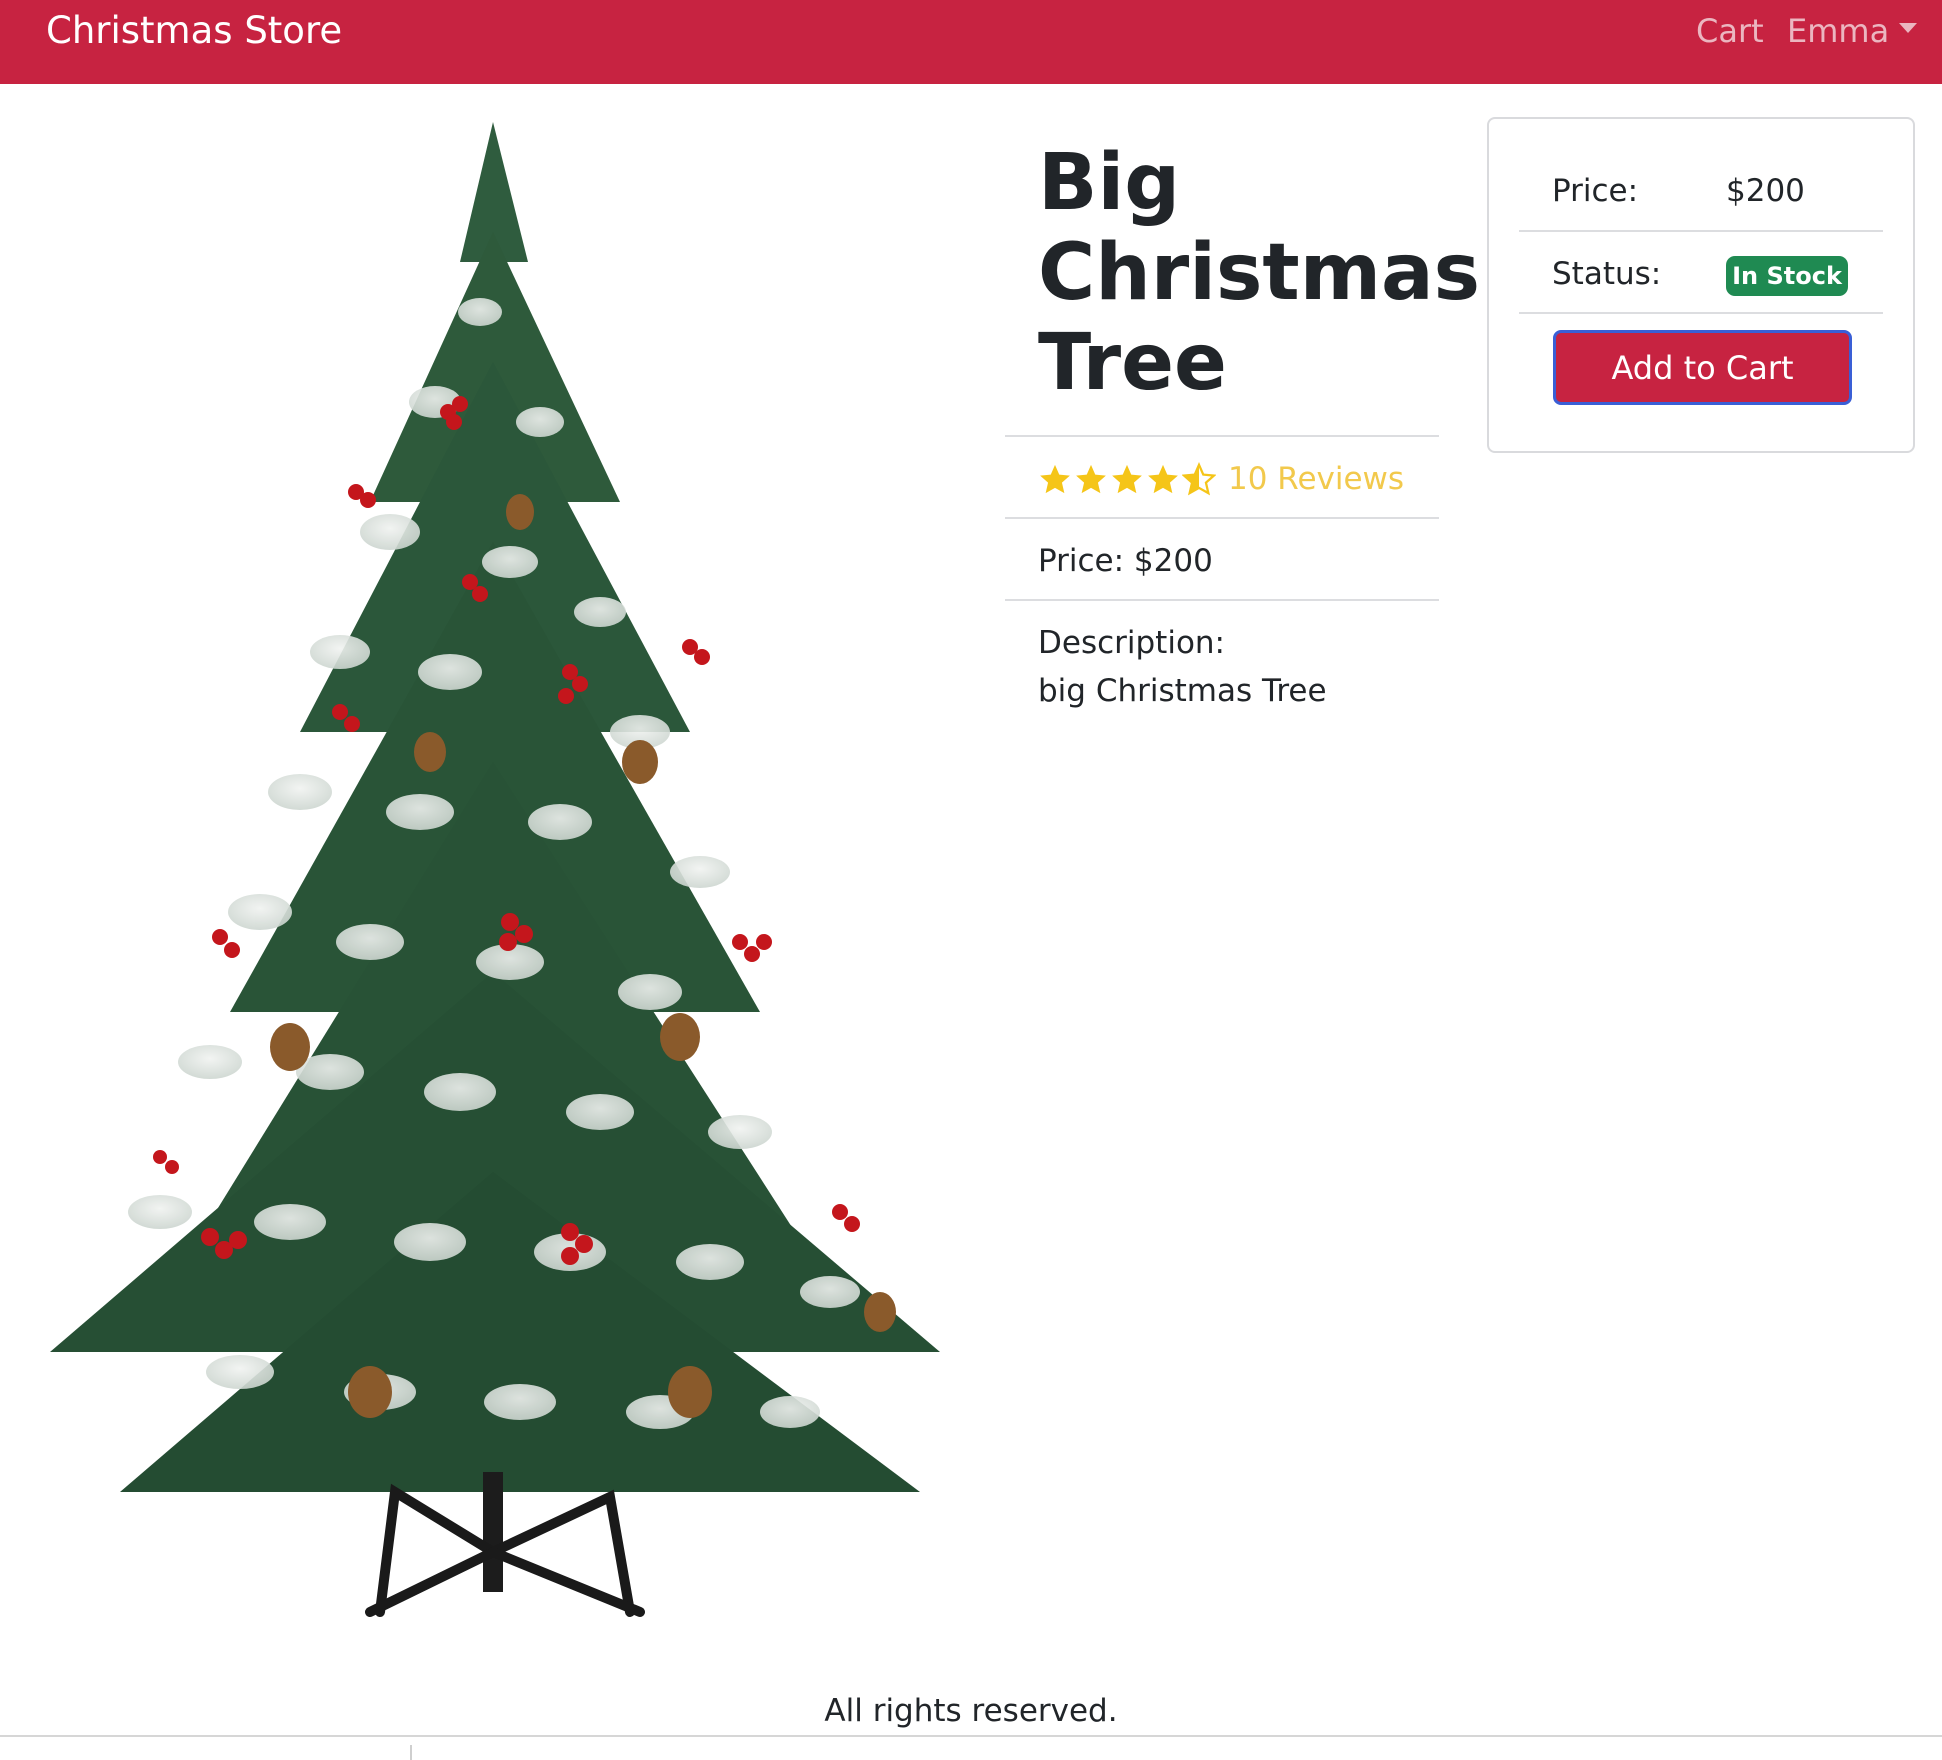 The width and height of the screenshot is (1942, 1760). I want to click on footer-text: All rights reserved., so click(971, 1711).